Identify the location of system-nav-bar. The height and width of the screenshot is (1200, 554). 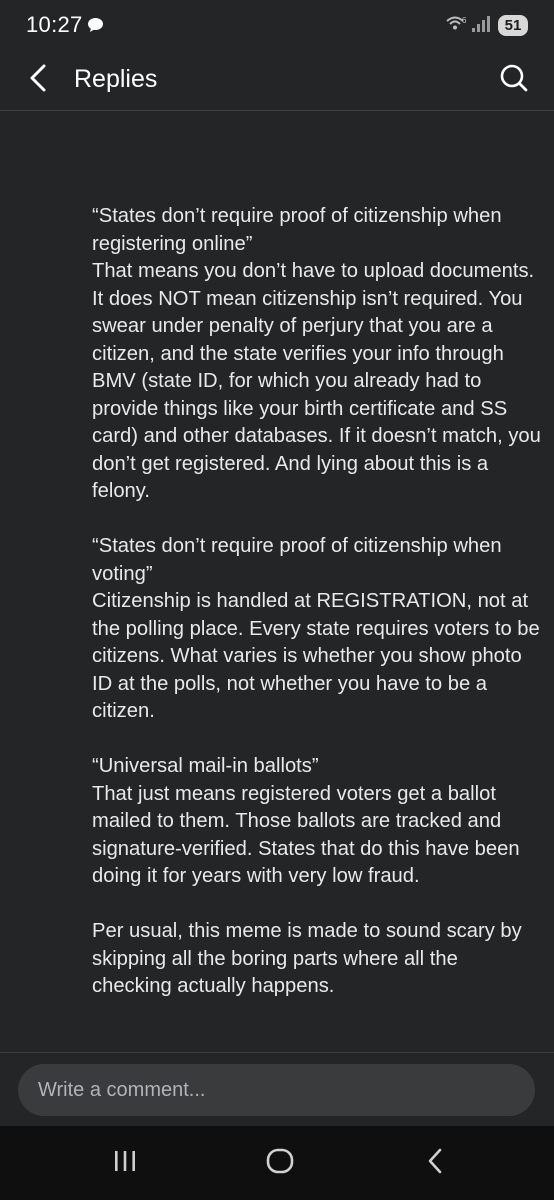
(277, 1163).